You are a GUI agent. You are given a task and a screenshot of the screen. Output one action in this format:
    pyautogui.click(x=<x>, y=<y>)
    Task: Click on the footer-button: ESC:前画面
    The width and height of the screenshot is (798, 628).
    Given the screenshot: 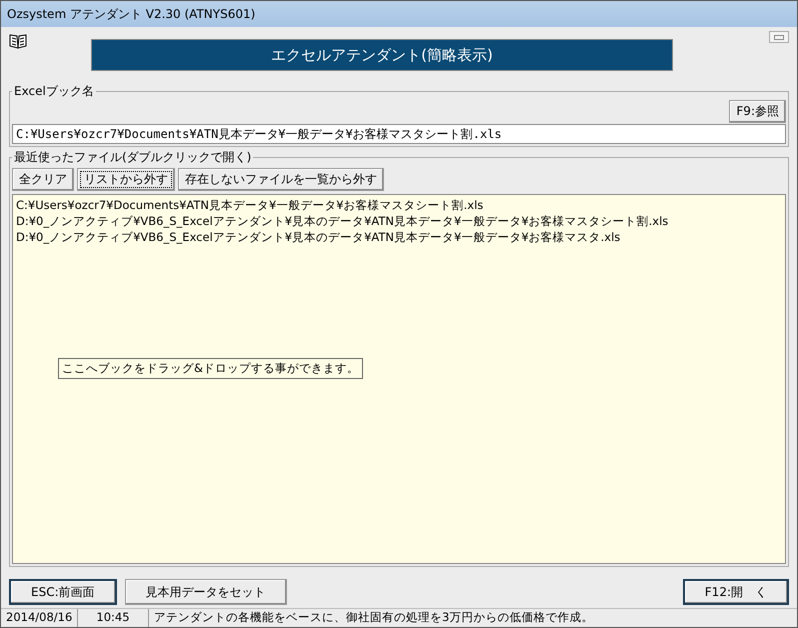 What is the action you would take?
    pyautogui.click(x=63, y=592)
    